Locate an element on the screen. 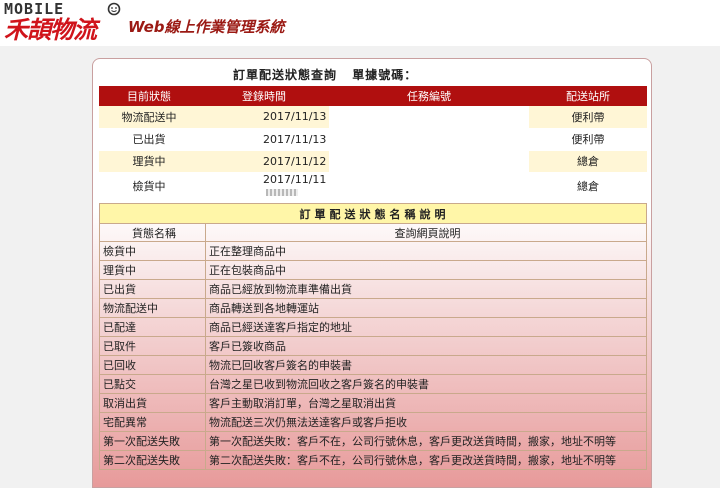 The width and height of the screenshot is (720, 488). col-task-number: 任務編號 is located at coordinates (429, 96).